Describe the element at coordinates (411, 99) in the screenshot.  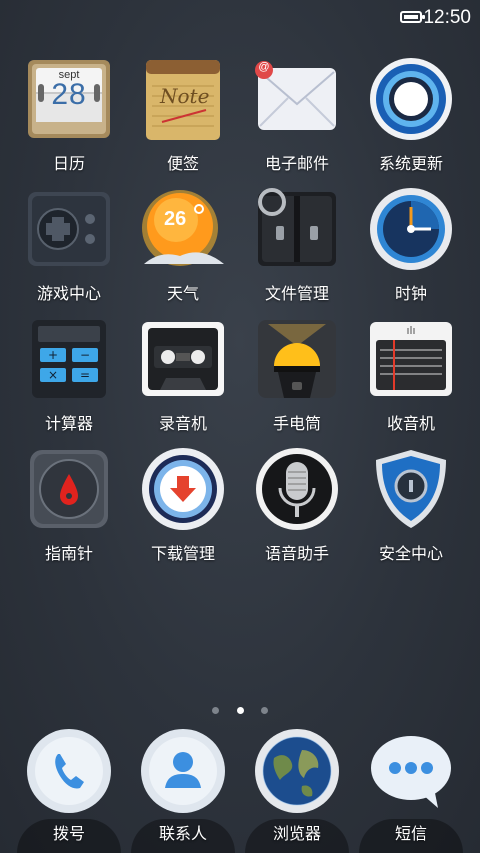
I see `update-icon` at that location.